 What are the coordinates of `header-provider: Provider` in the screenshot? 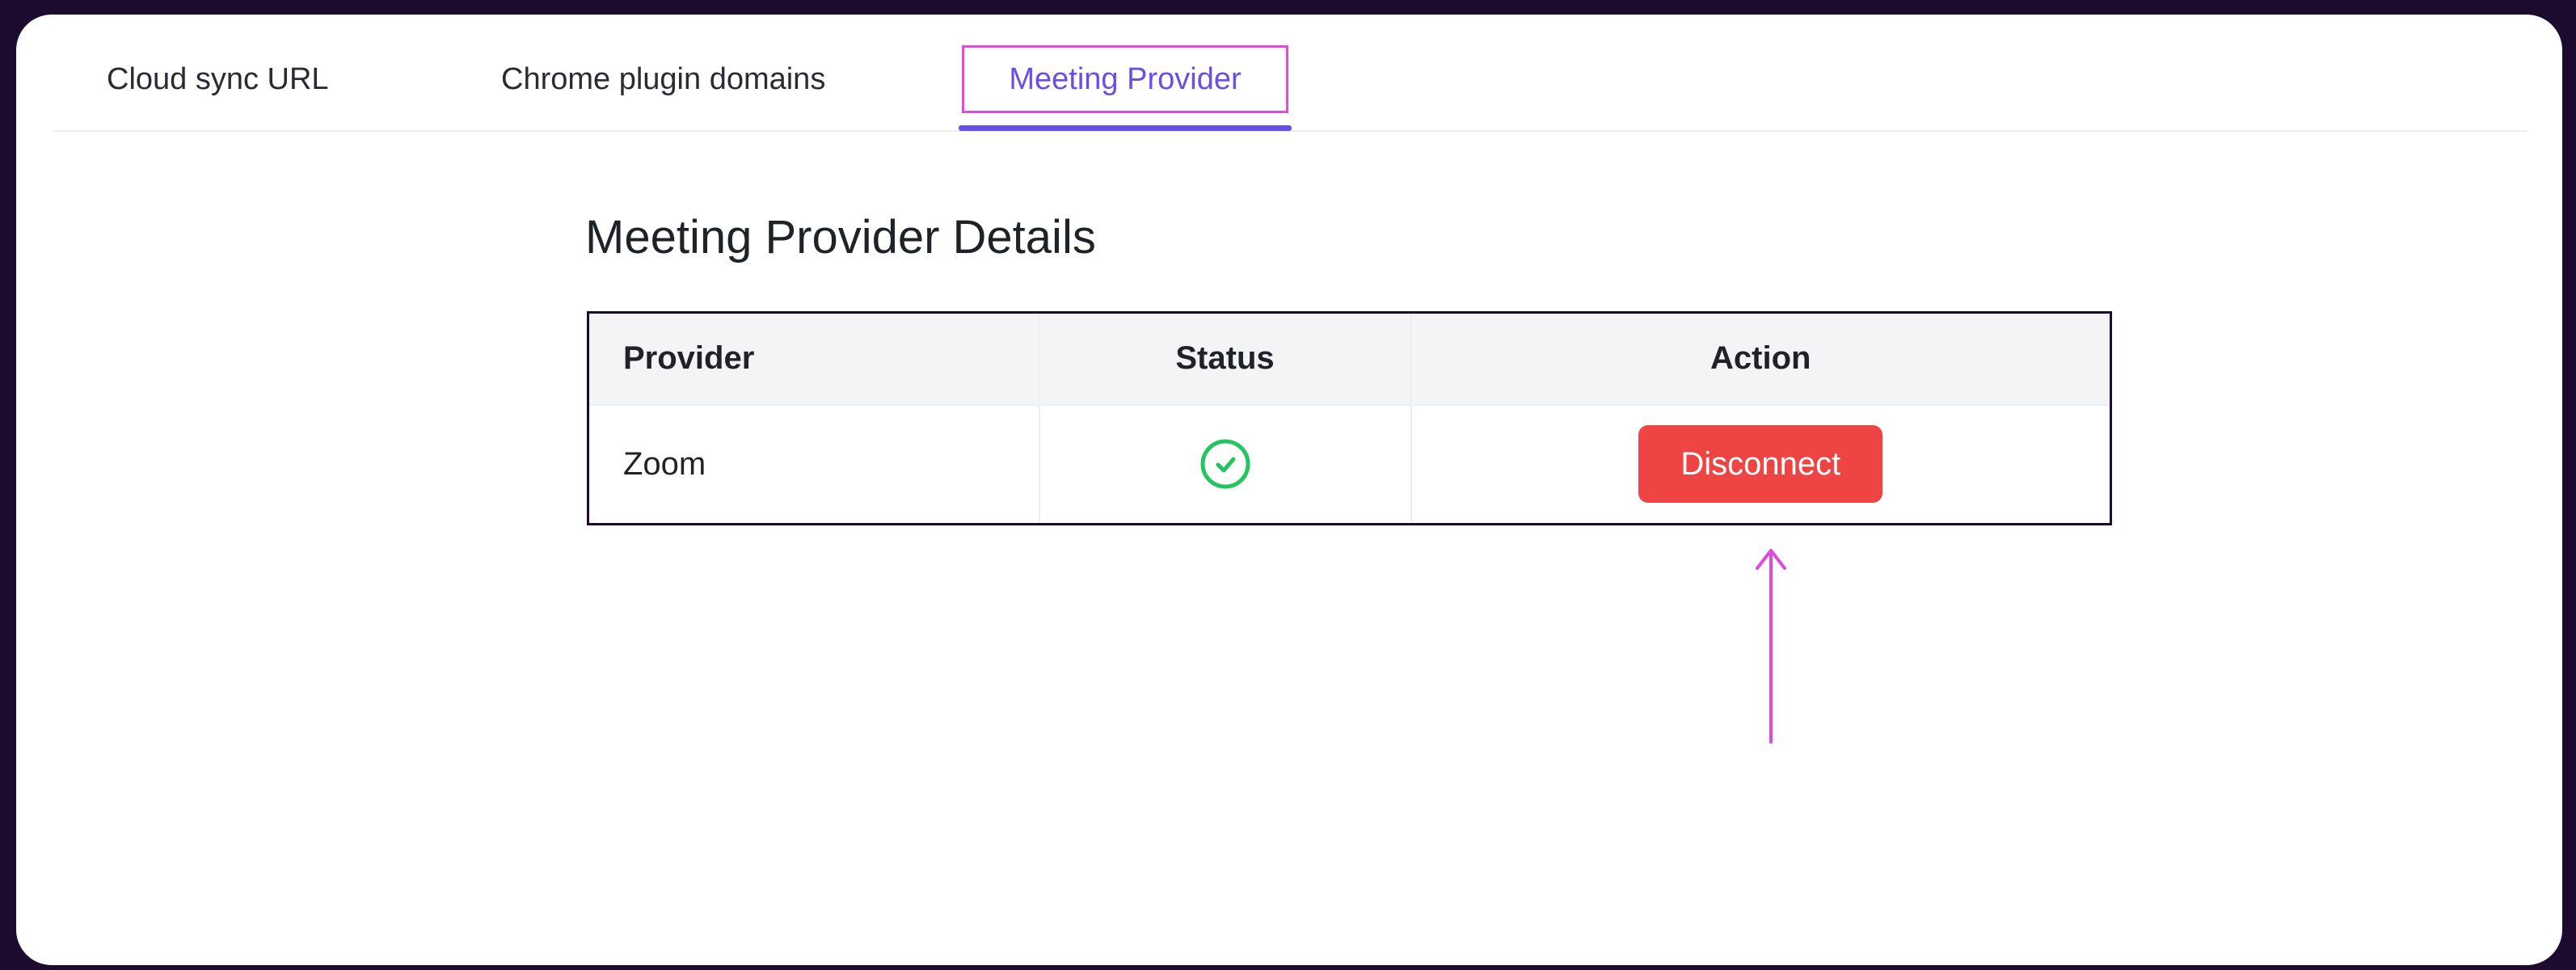 It's located at (814, 358).